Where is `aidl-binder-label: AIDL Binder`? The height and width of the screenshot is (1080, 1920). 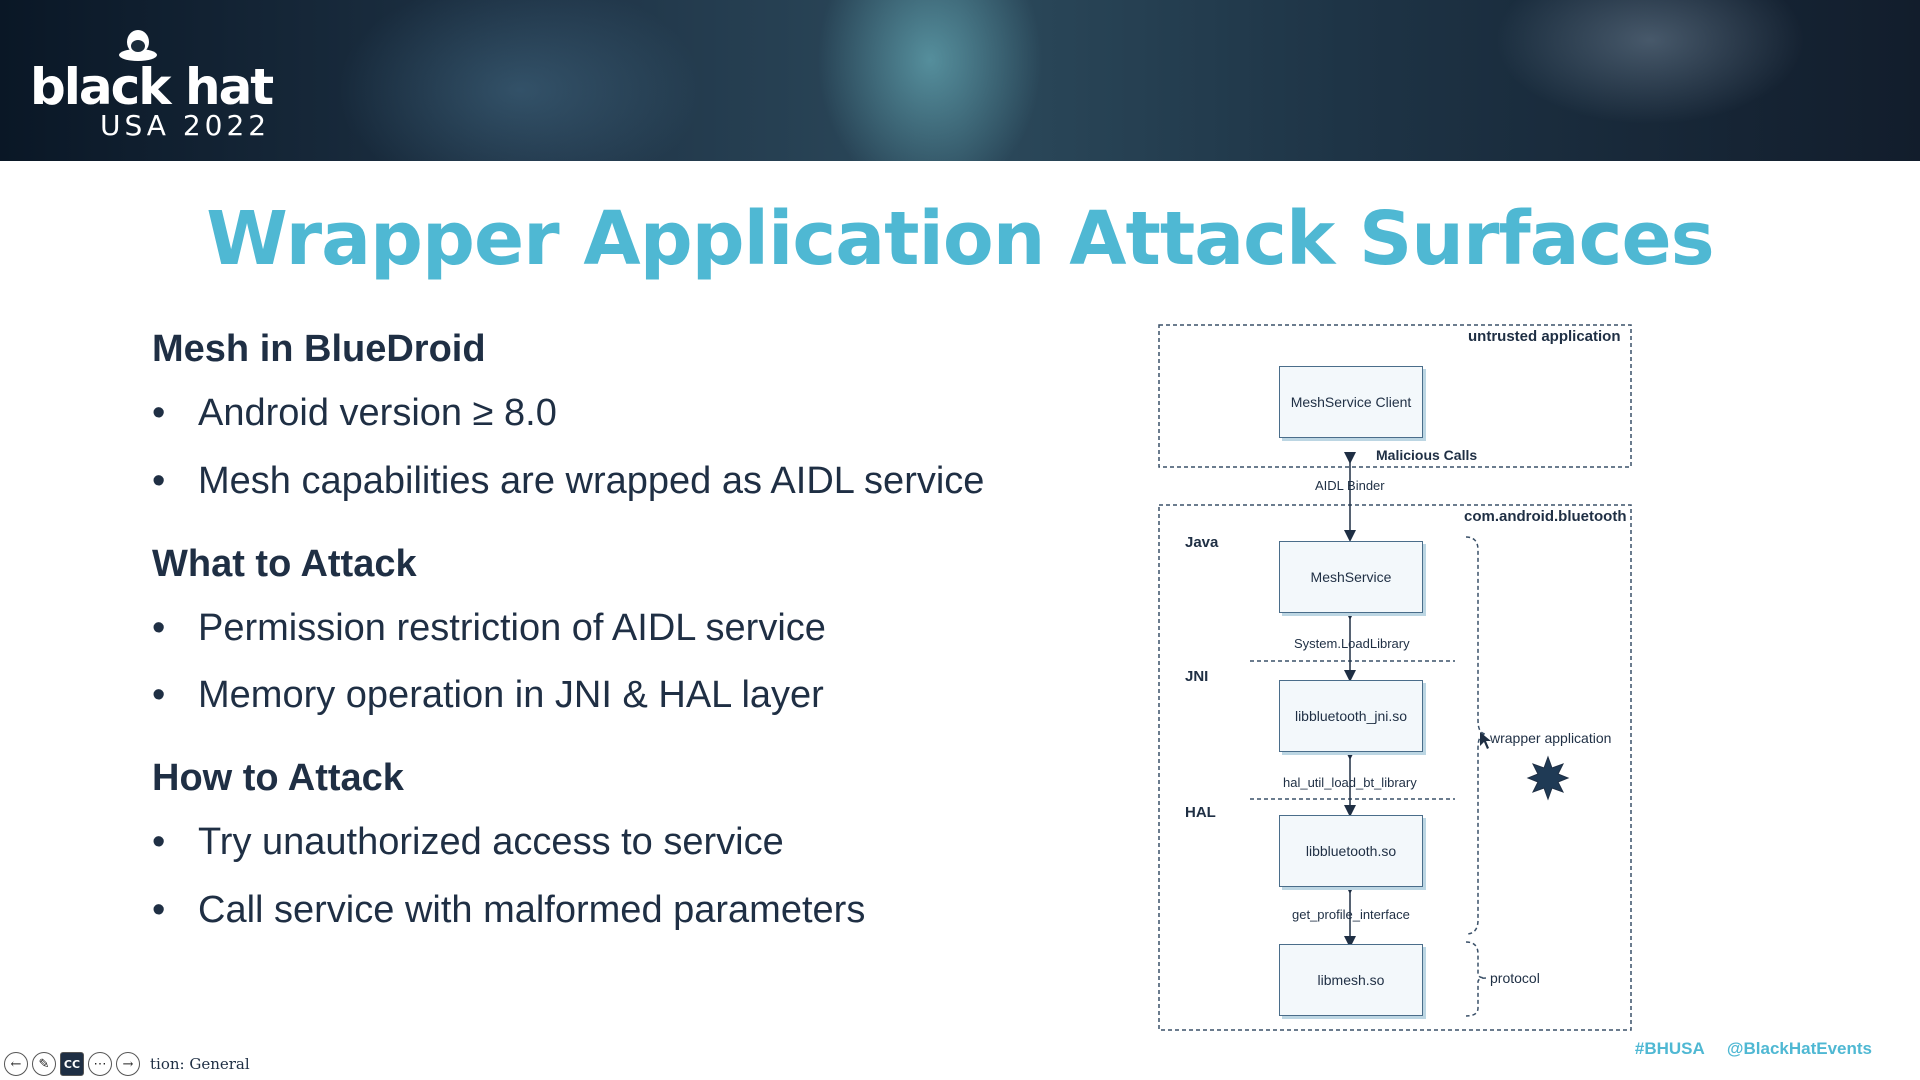 aidl-binder-label: AIDL Binder is located at coordinates (1350, 485).